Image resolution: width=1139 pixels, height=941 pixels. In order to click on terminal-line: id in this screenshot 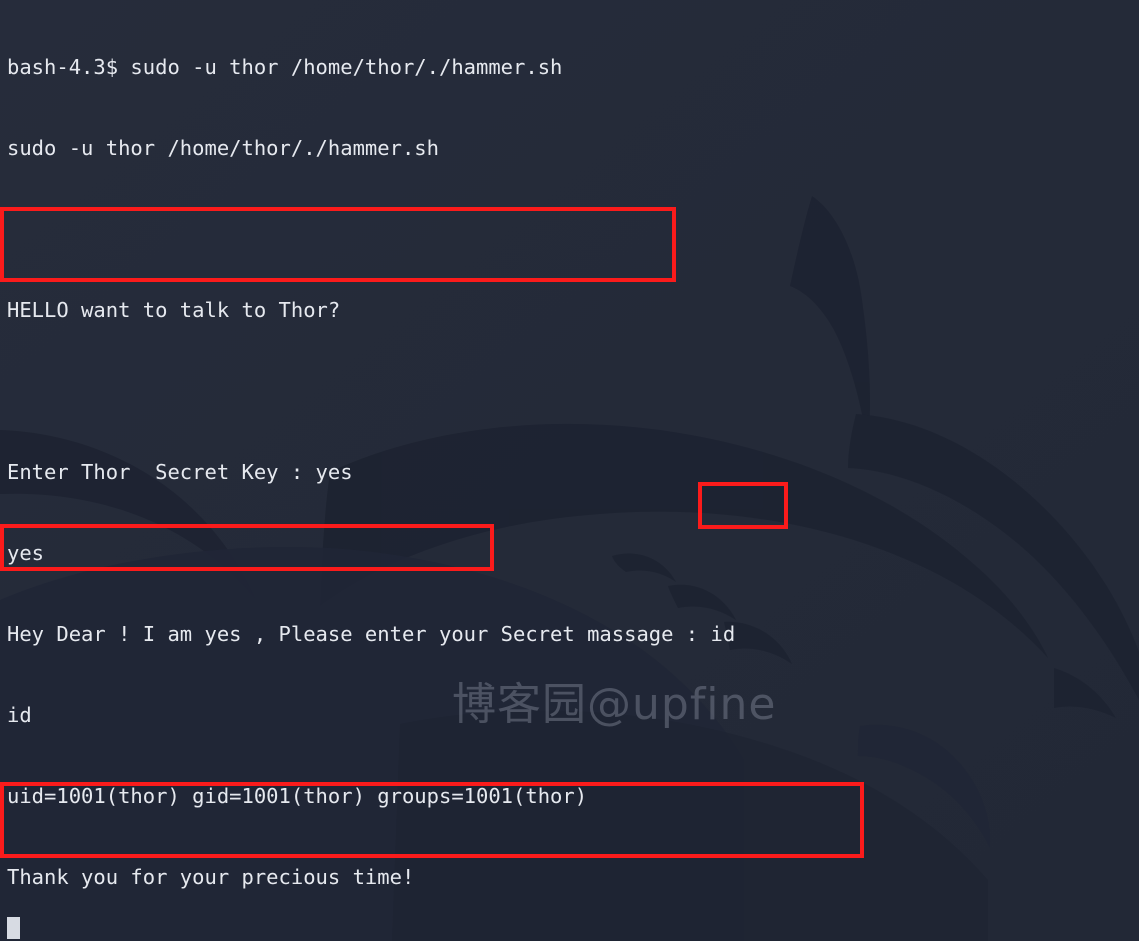, I will do `click(19, 715)`.